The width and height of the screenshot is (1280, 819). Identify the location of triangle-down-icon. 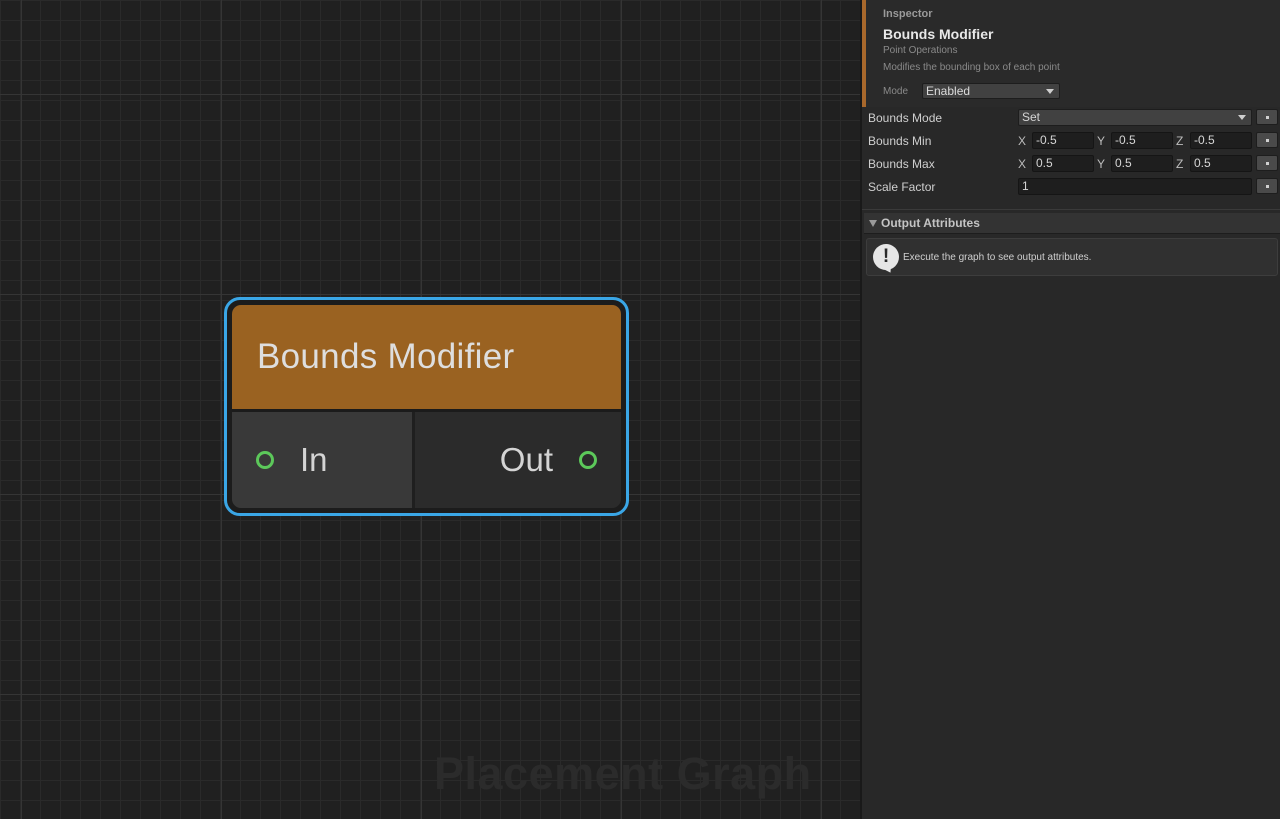
(873, 223).